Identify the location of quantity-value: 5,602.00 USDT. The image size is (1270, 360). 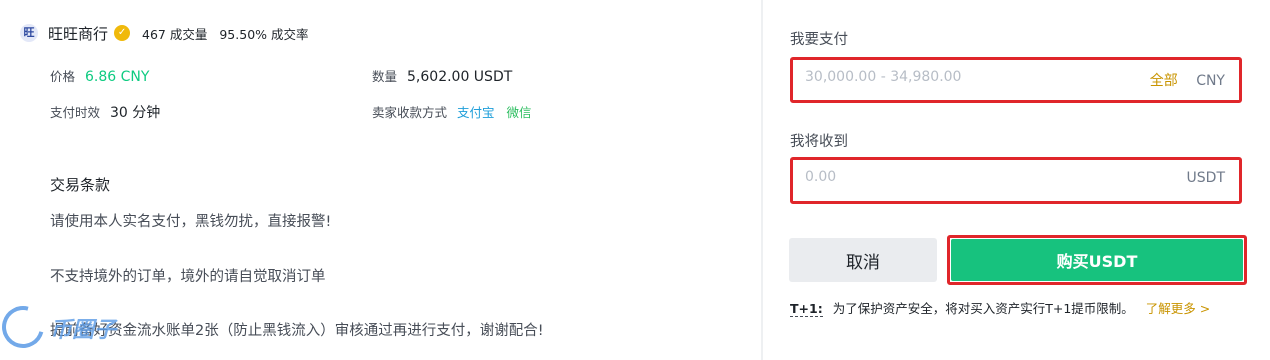
(460, 77).